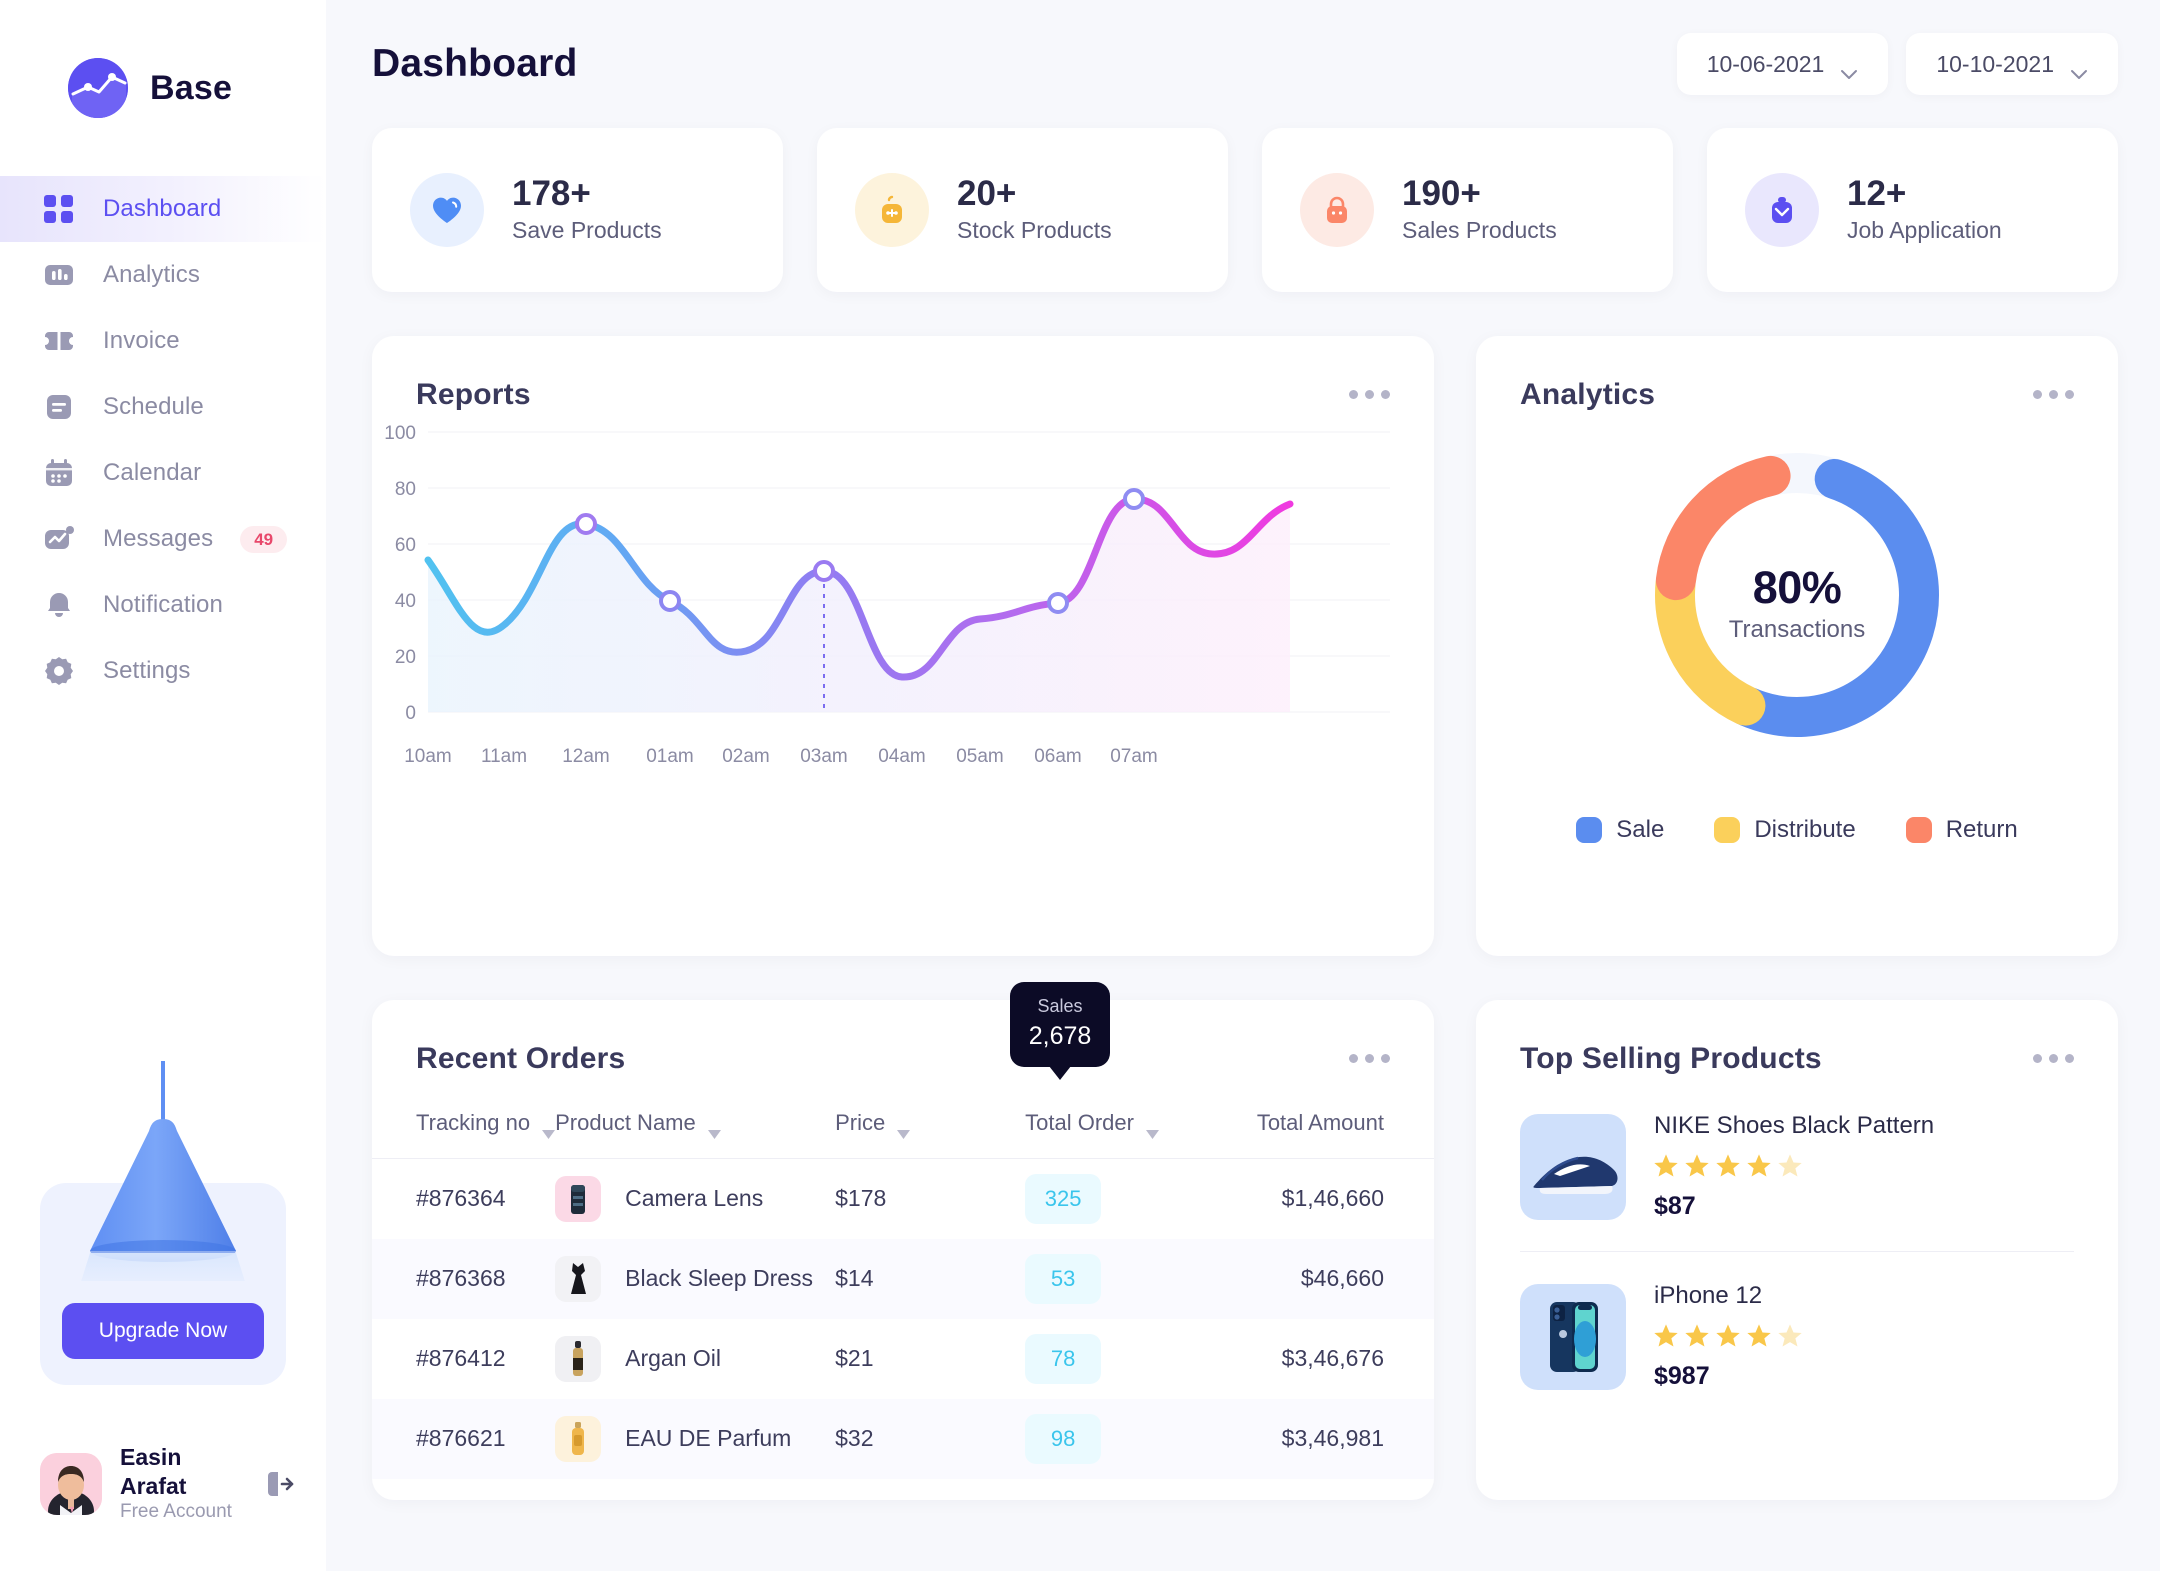  I want to click on table-row: #876412 Argan Oil $21 78 $3,46,676, so click(903, 1359).